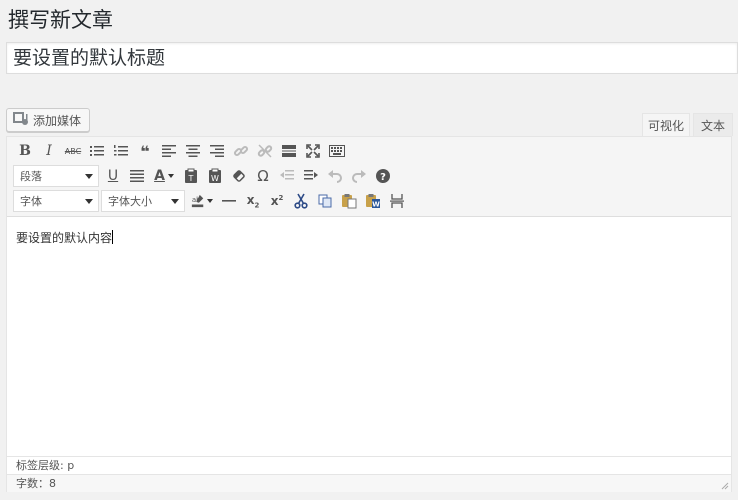  Describe the element at coordinates (121, 151) in the screenshot. I see `numbered-list-icon` at that location.